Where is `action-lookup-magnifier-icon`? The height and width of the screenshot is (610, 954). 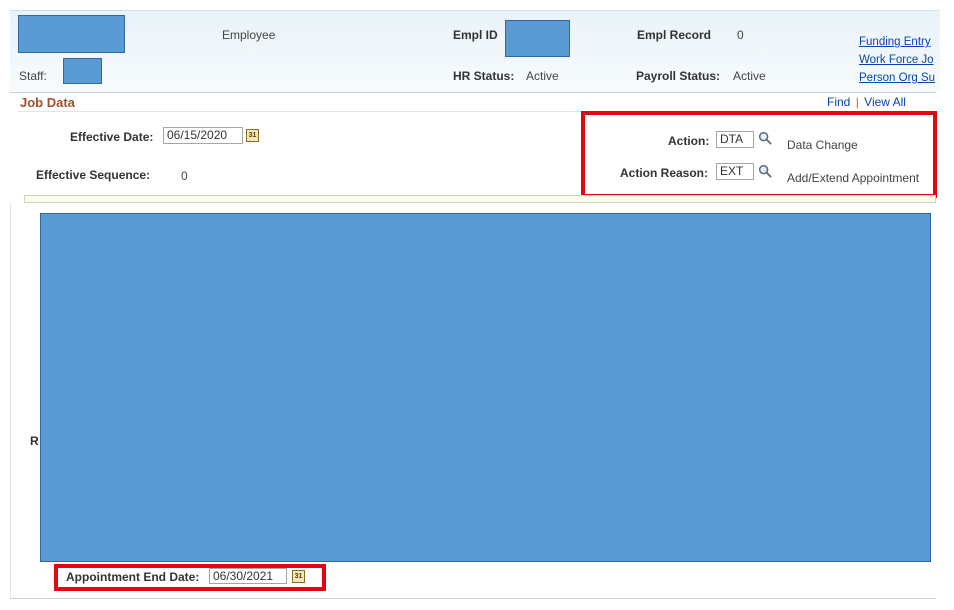 action-lookup-magnifier-icon is located at coordinates (765, 138).